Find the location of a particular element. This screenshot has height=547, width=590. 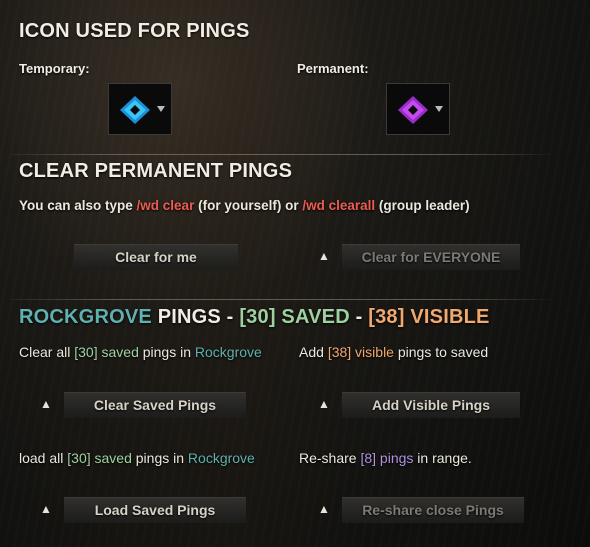

visible-word: visible is located at coordinates (372, 352).